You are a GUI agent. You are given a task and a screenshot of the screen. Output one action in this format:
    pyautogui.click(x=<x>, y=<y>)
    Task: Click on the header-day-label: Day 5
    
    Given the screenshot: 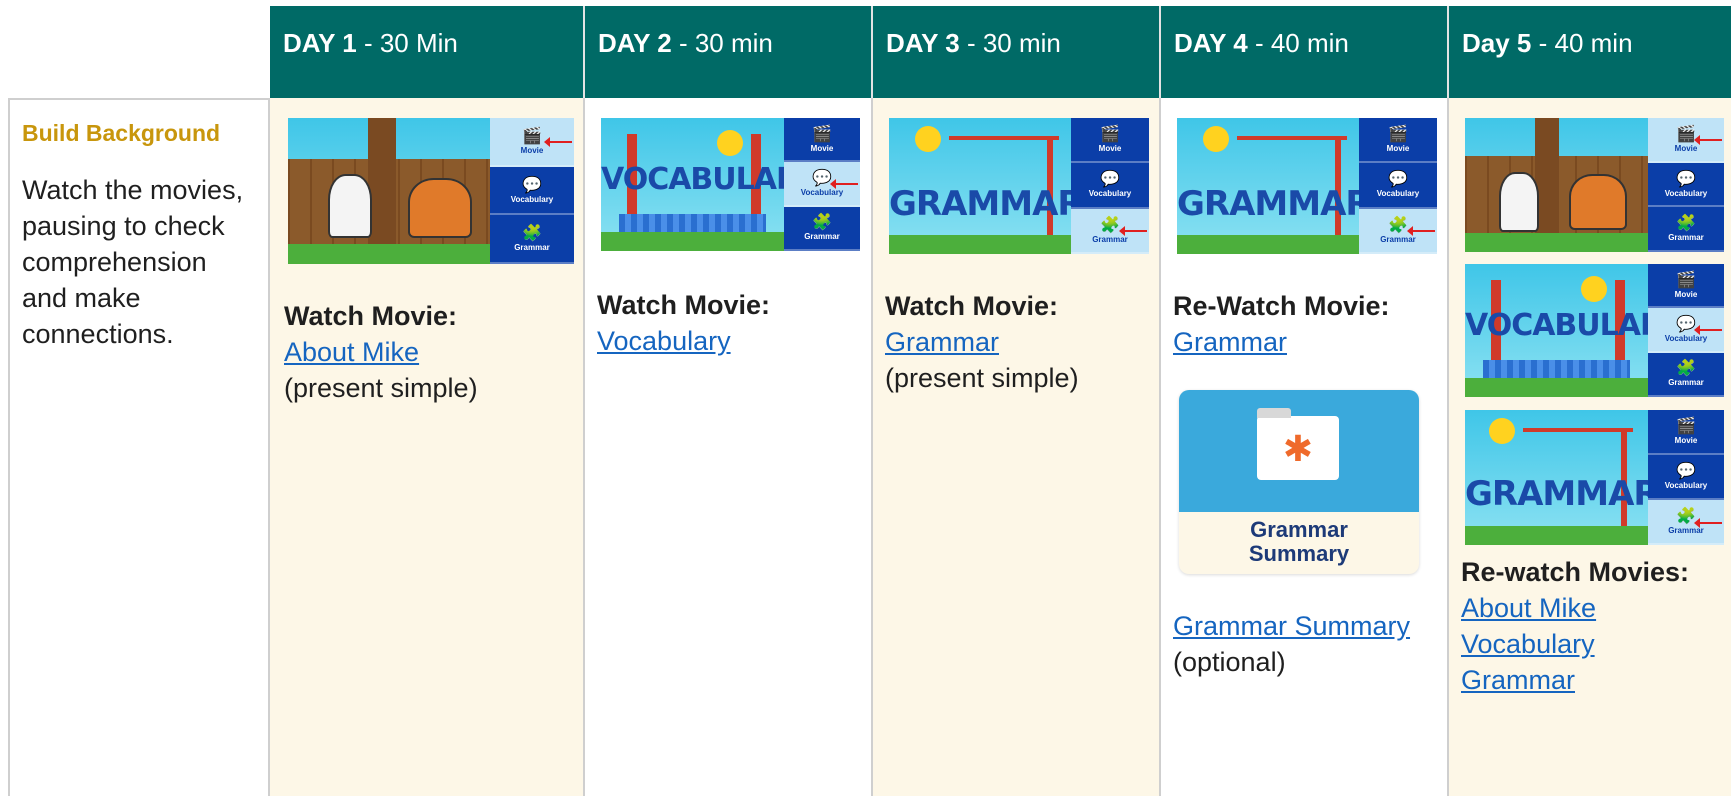 What is the action you would take?
    pyautogui.click(x=1497, y=43)
    